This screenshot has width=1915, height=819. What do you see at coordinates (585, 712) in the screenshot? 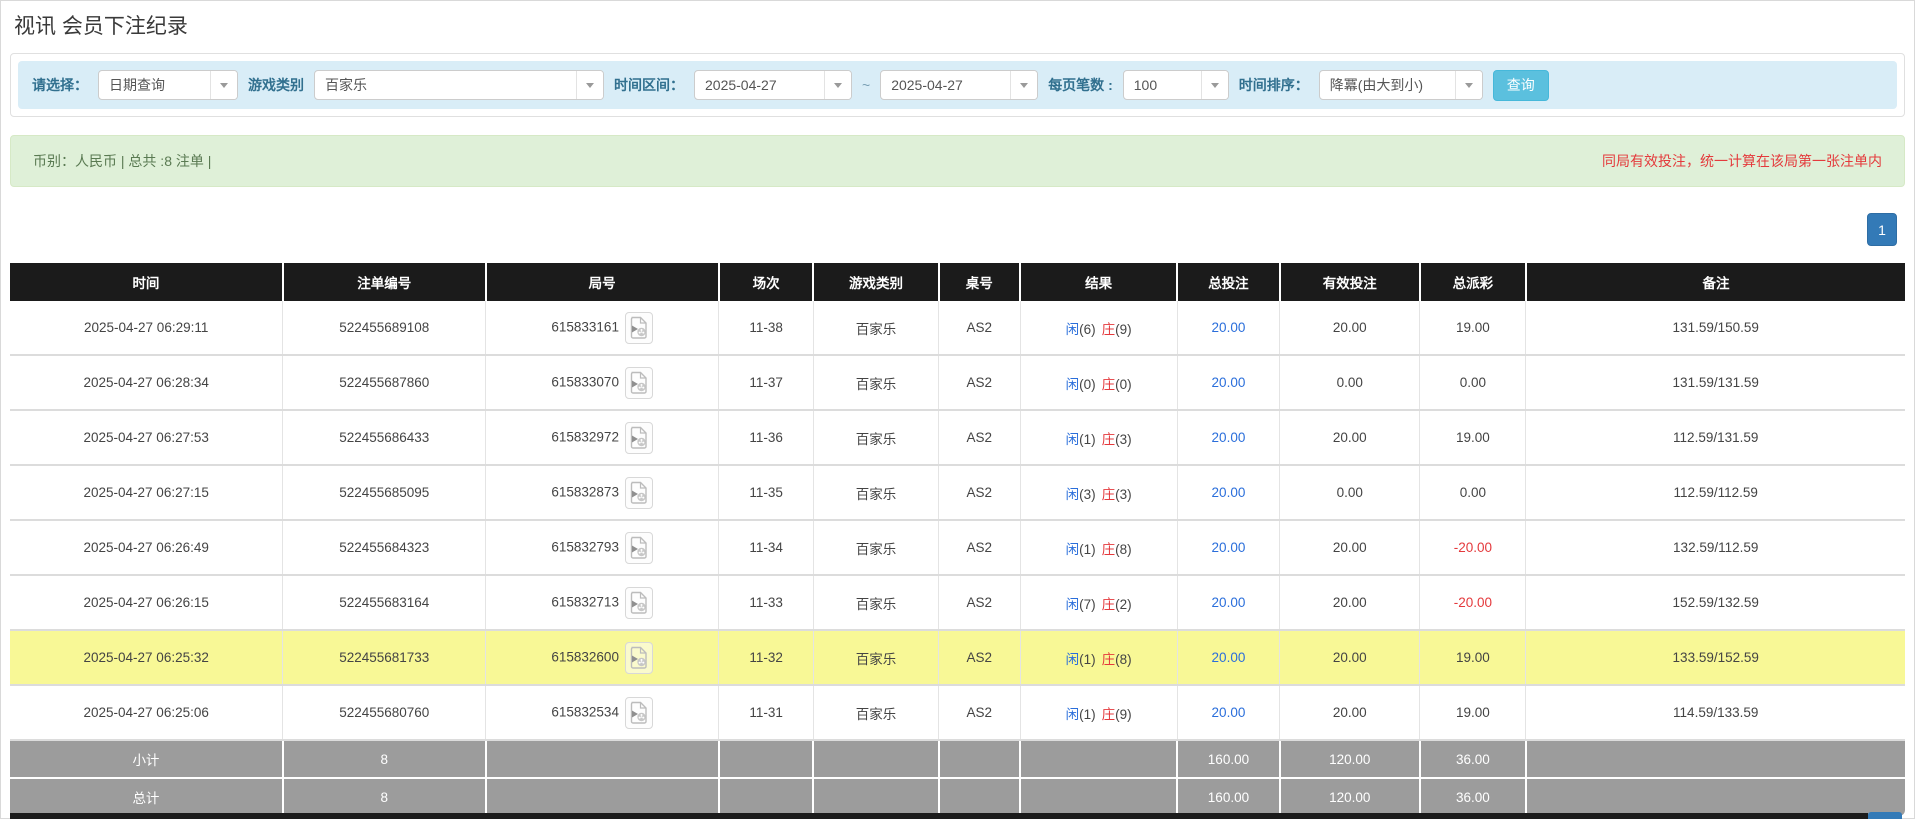
I see `round-number: 615832534` at bounding box center [585, 712].